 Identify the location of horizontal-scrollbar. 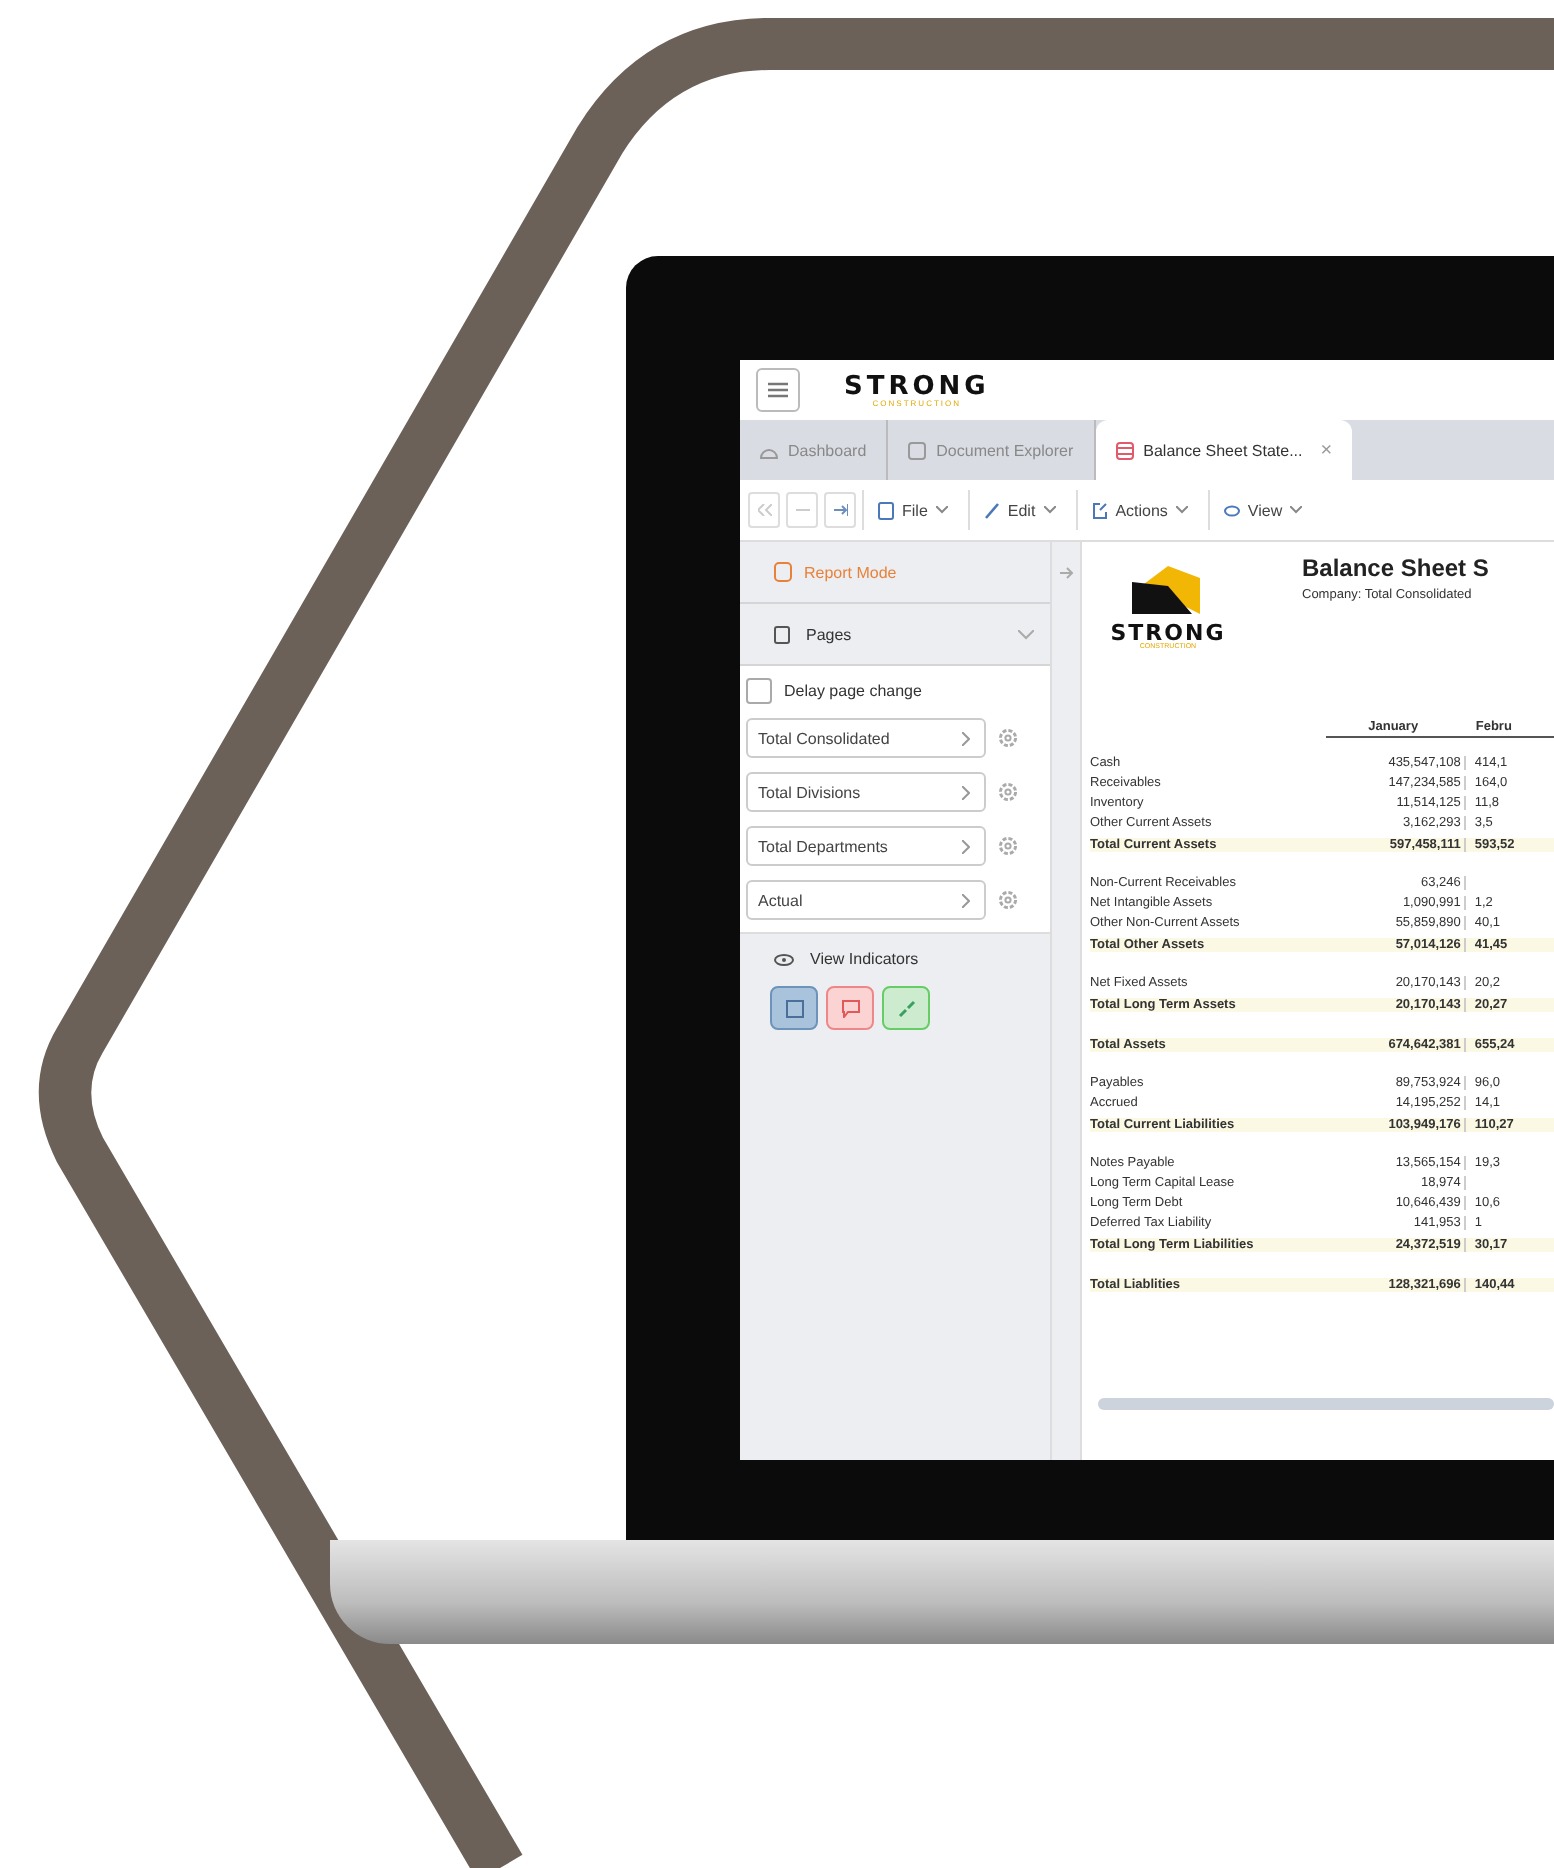
(1326, 1404).